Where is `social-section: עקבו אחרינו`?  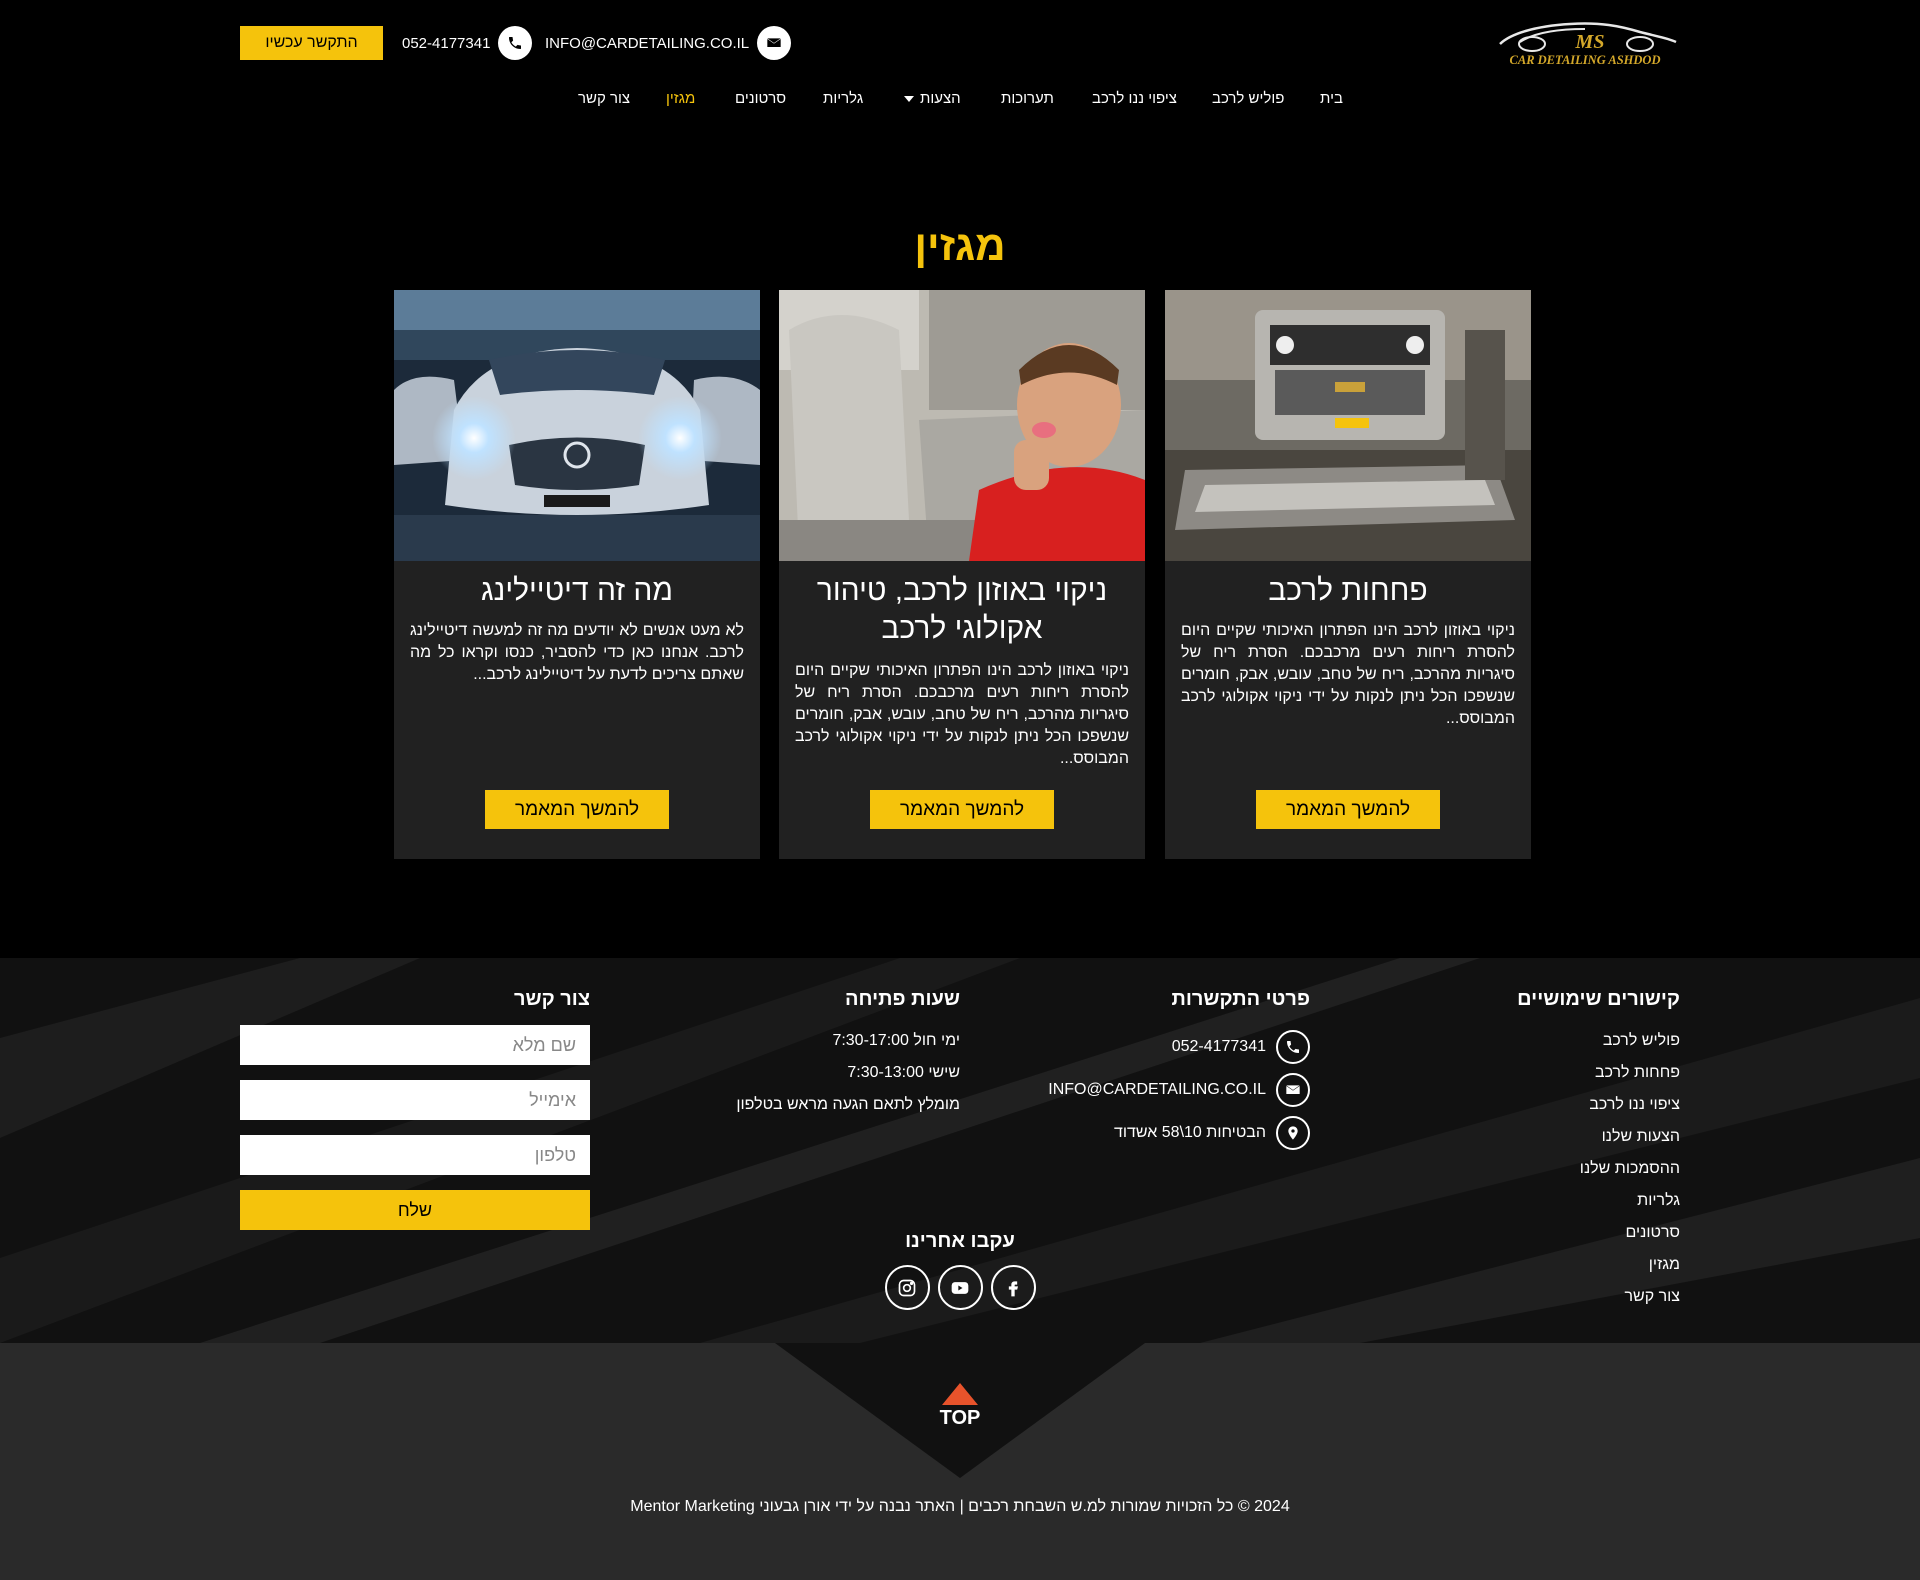
social-section: עקבו אחרינו is located at coordinates (960, 1270).